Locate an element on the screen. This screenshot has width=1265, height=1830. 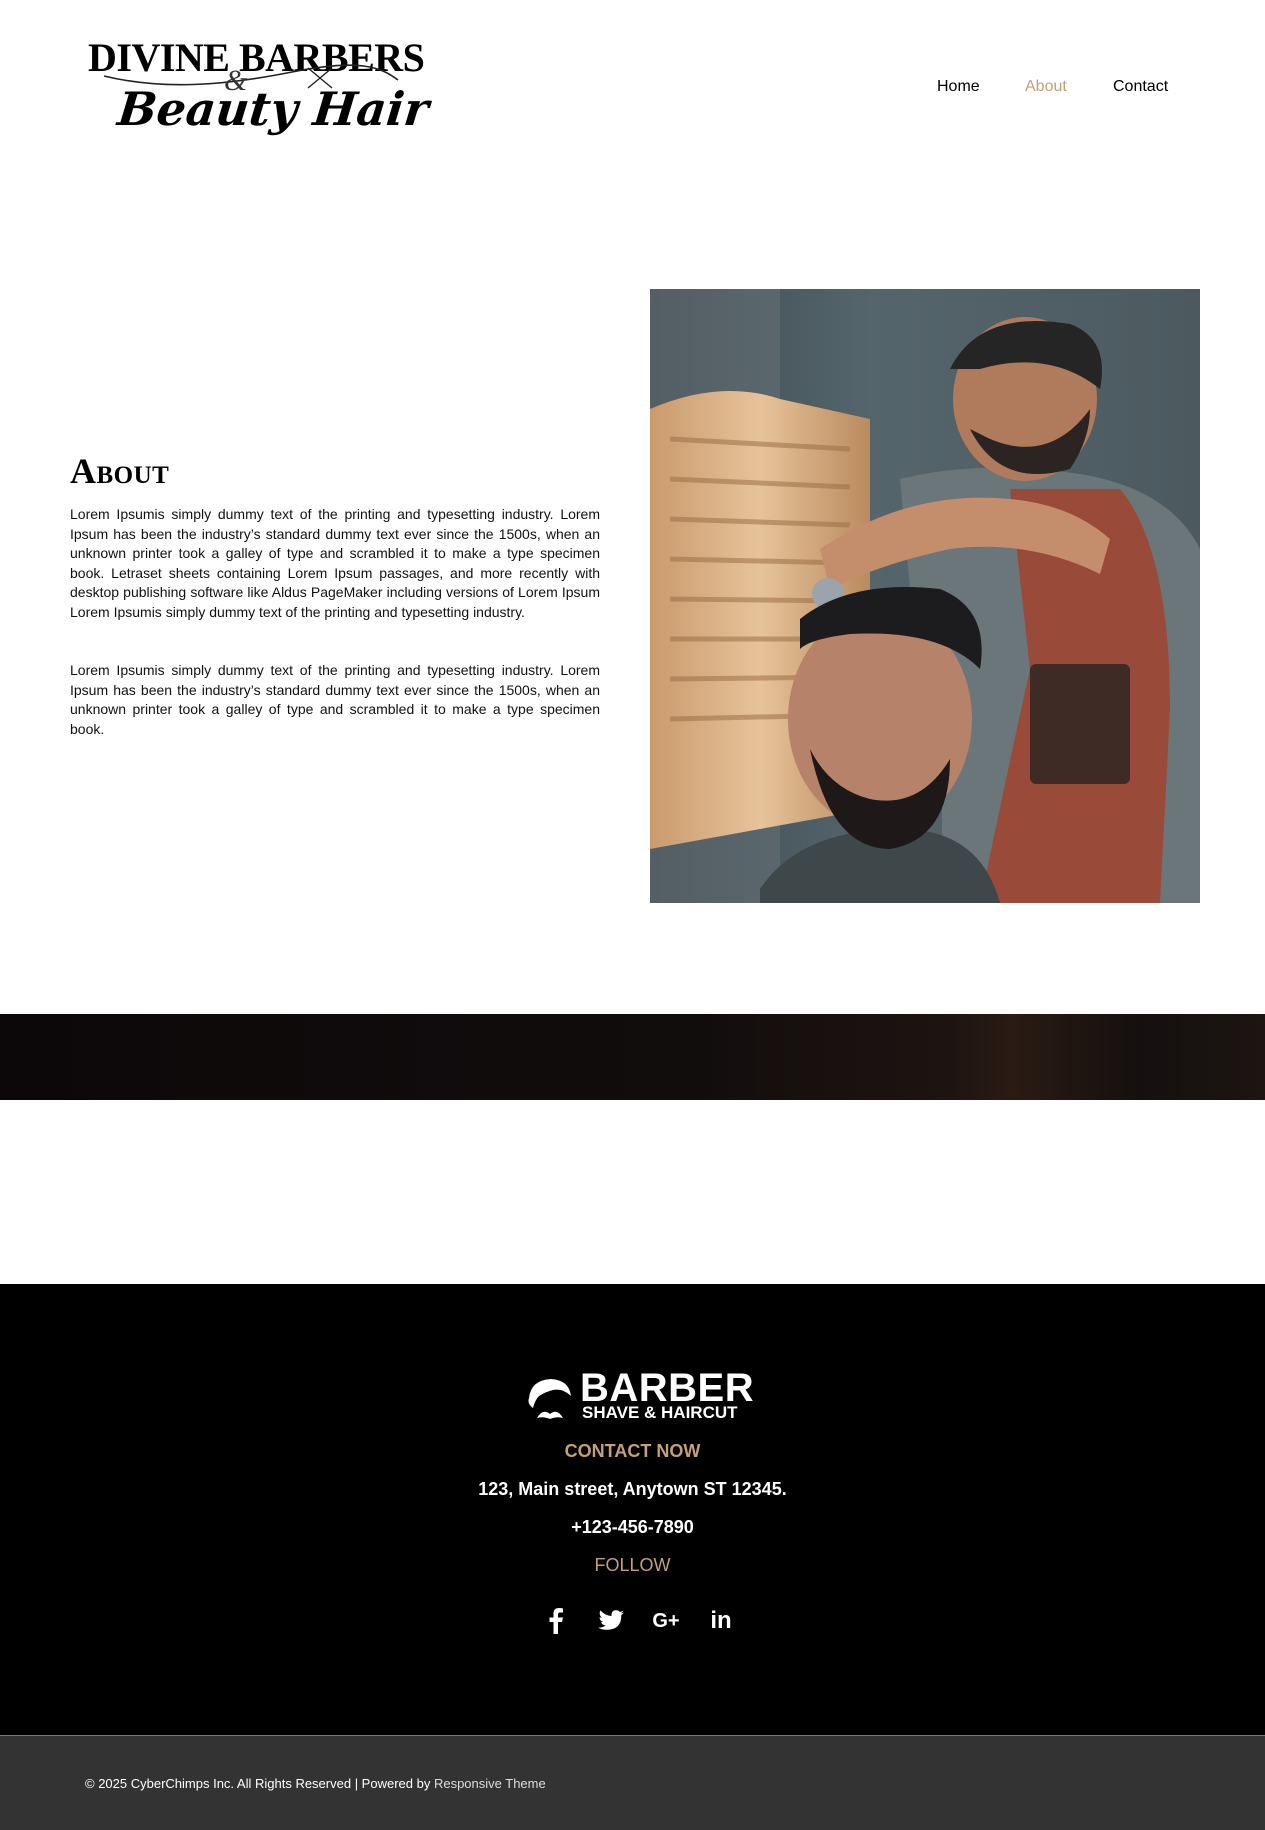
barber-photo is located at coordinates (925, 596).